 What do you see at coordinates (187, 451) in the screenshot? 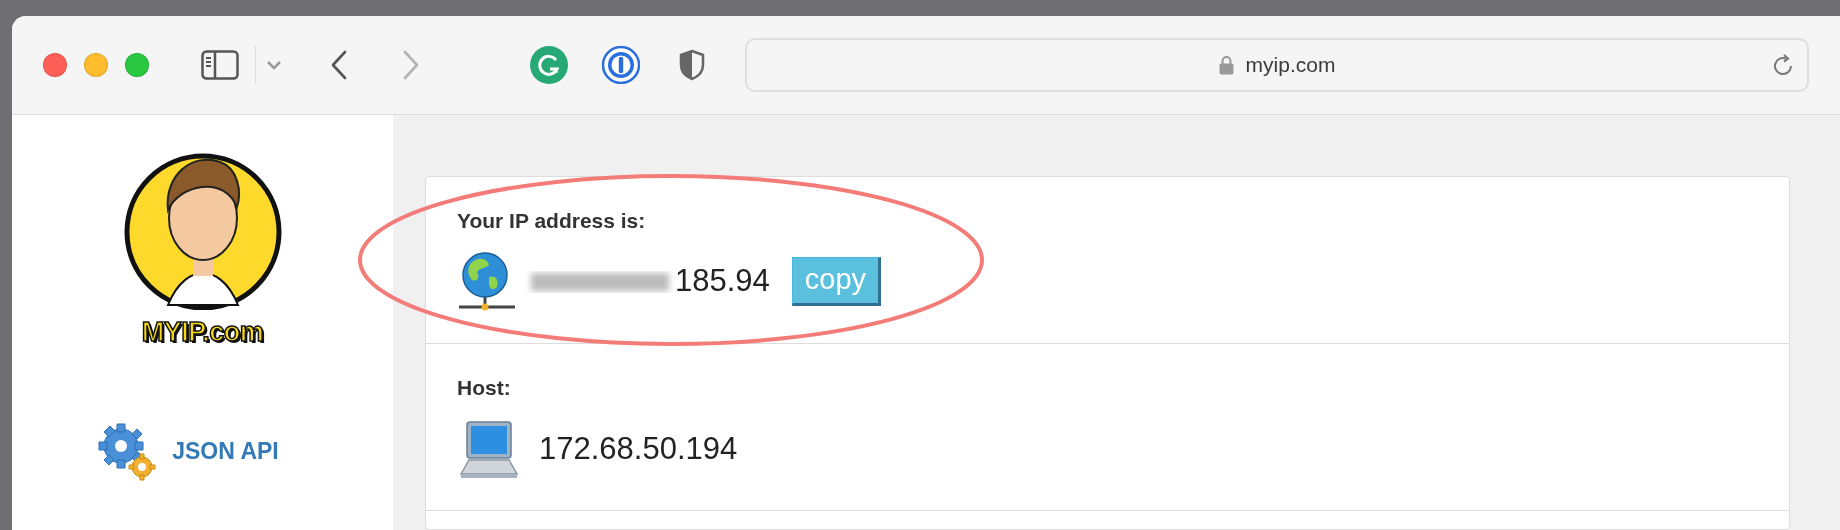
I see `api-link: JSON API` at bounding box center [187, 451].